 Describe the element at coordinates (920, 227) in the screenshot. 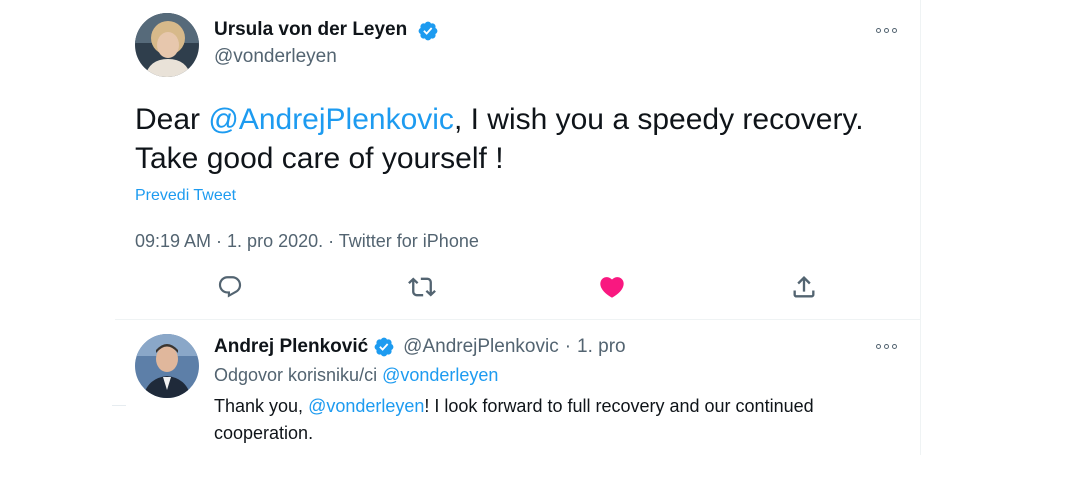

I see `timeline-border` at that location.